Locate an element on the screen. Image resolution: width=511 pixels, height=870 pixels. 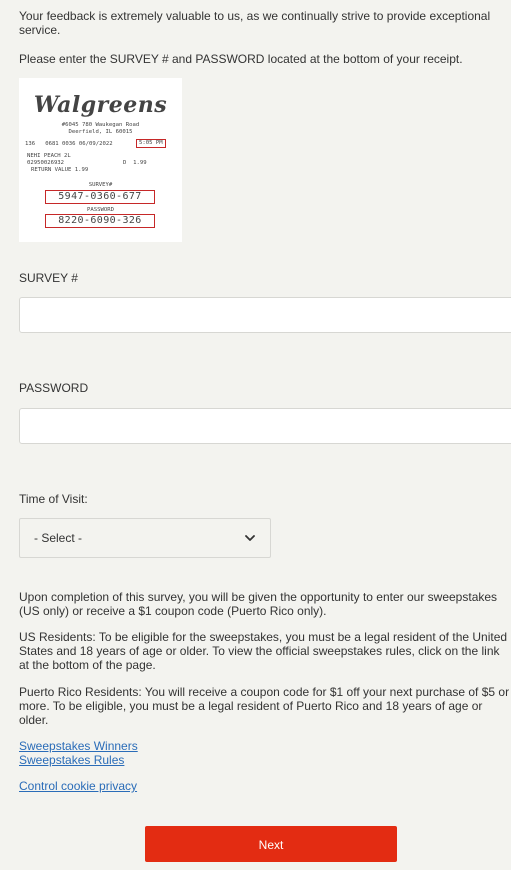
receipt-password-number: 8220-6090-326 is located at coordinates (100, 221).